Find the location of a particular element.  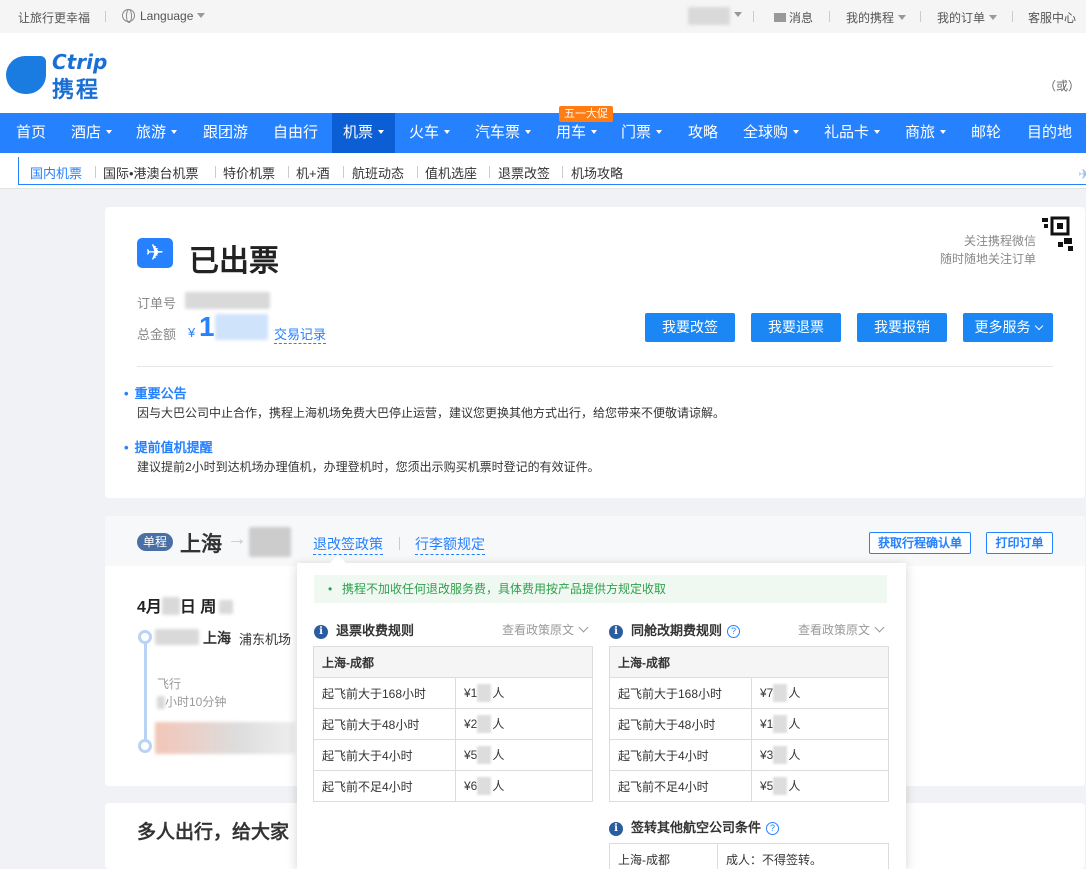

subnav-airport-guide: 机场攻略 is located at coordinates (597, 172).